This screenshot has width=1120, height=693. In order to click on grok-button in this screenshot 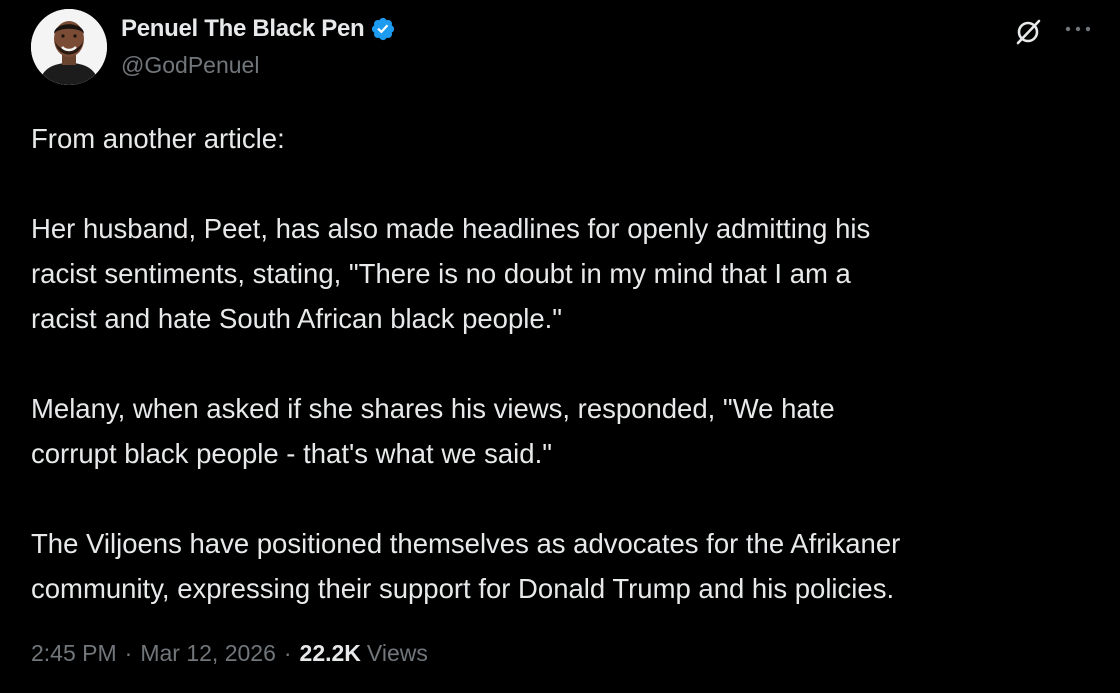, I will do `click(1028, 32)`.